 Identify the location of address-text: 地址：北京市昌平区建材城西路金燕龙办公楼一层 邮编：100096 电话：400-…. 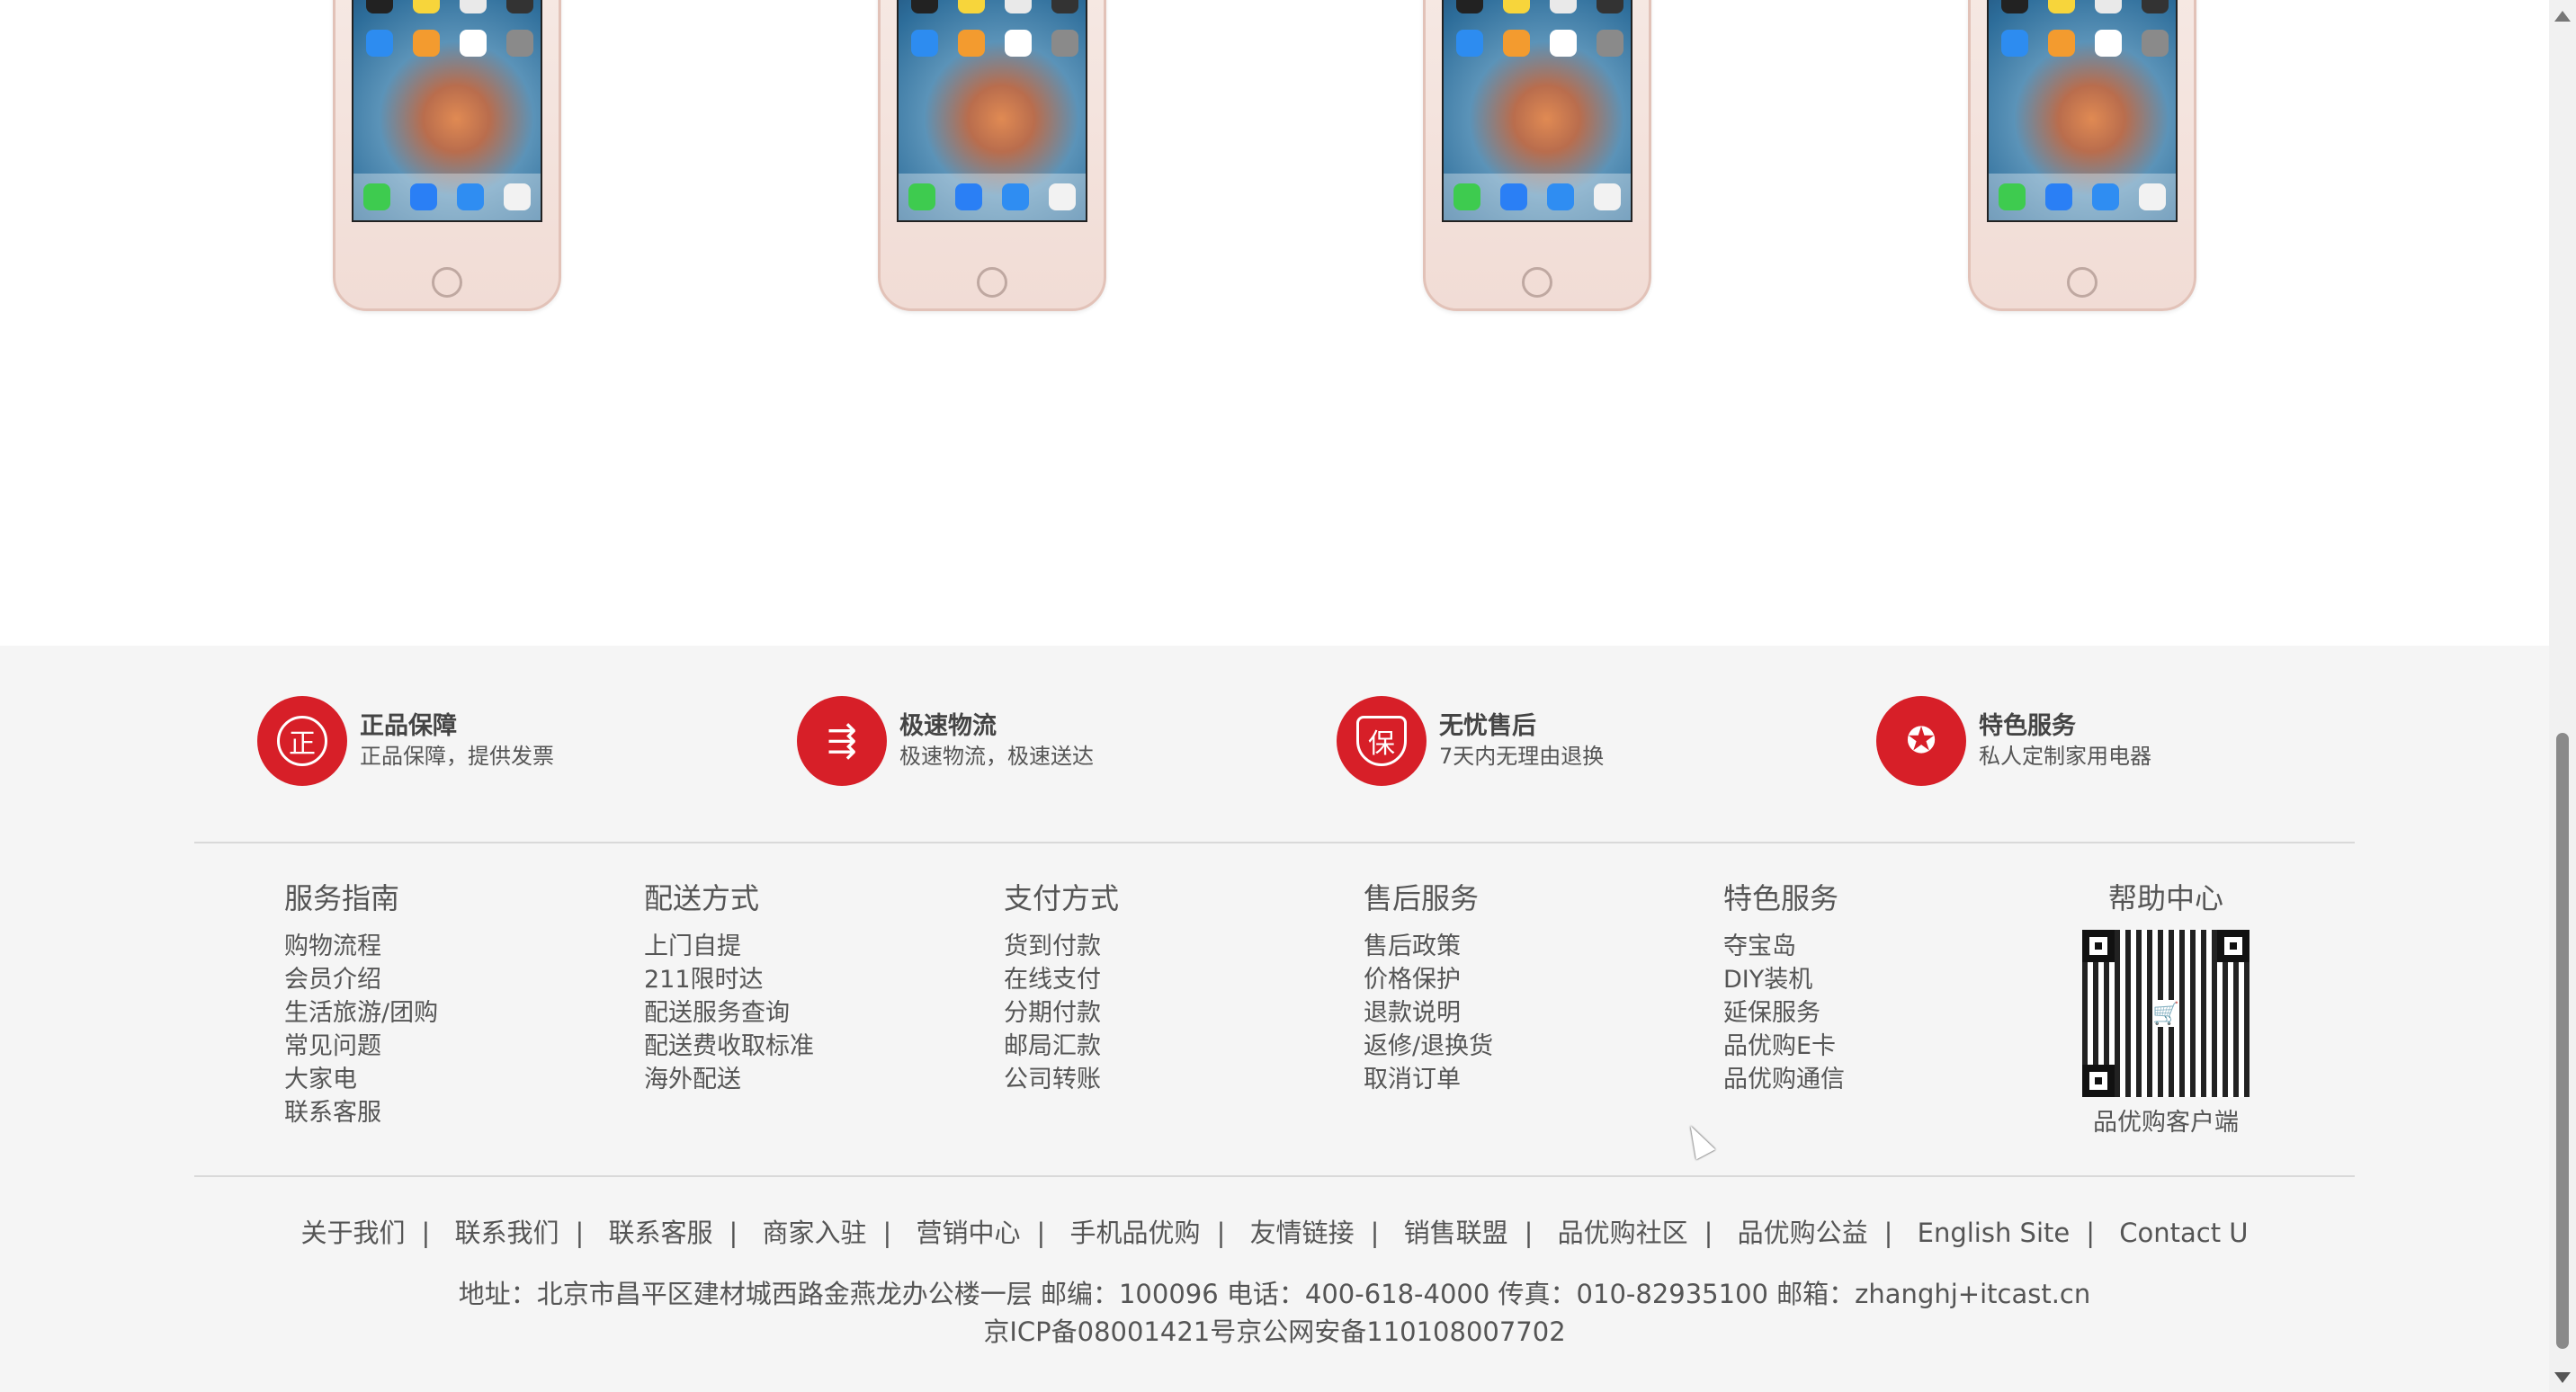
(1274, 1294).